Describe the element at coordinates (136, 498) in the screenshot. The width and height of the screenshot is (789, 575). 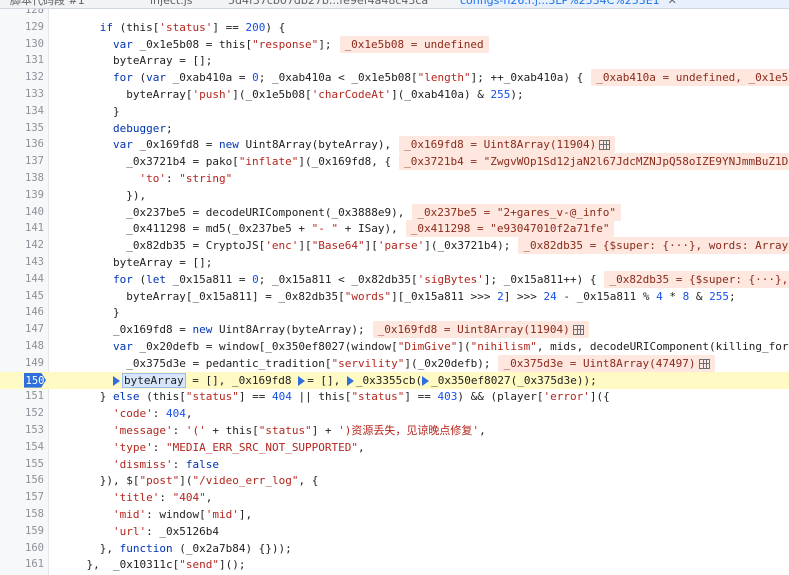
I see `code-token: 'title'` at that location.